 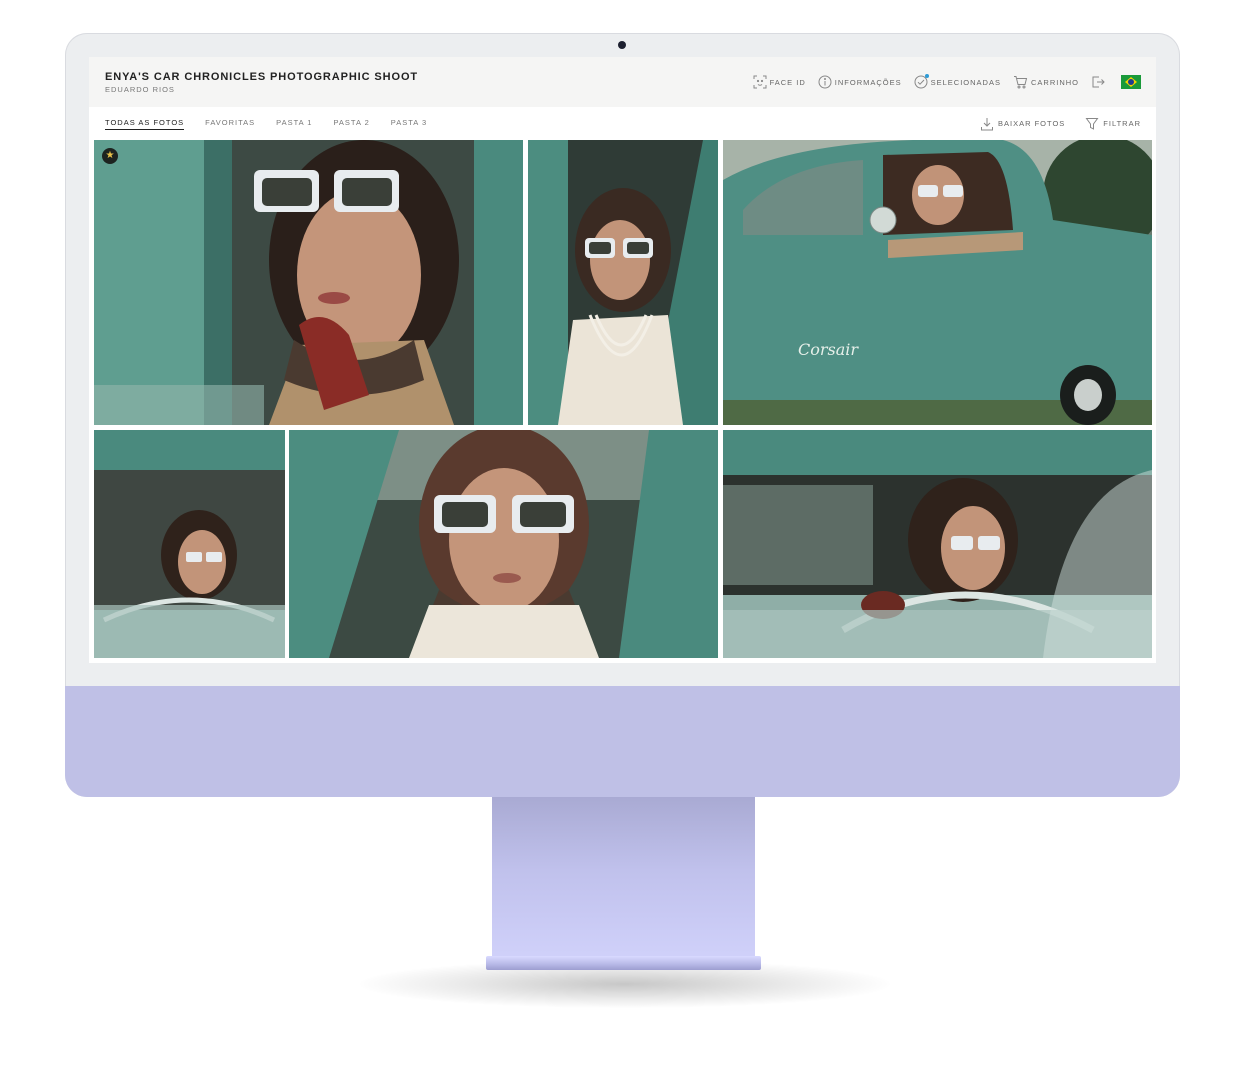 I want to click on photographer-name: EDUARDO RIOS, so click(x=140, y=89).